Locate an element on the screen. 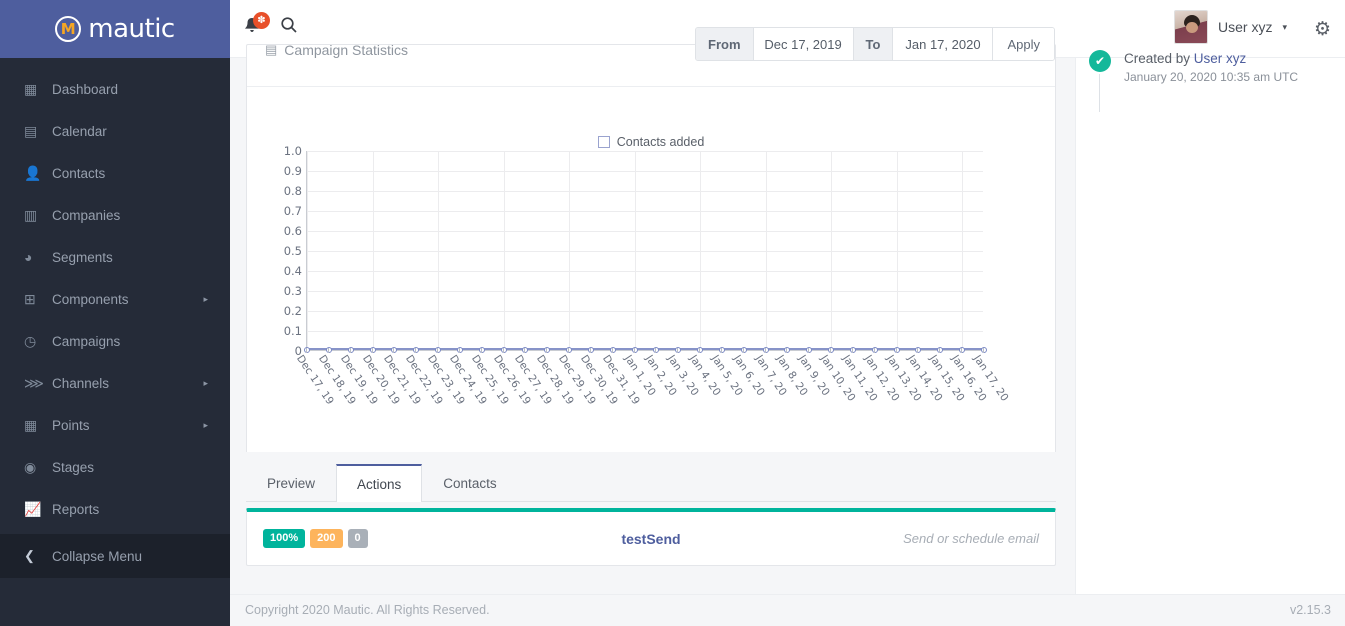 This screenshot has width=1345, height=626. date-range-picker: From Dec 17, 2019 To Jan 17, 2020 Apply is located at coordinates (875, 44).